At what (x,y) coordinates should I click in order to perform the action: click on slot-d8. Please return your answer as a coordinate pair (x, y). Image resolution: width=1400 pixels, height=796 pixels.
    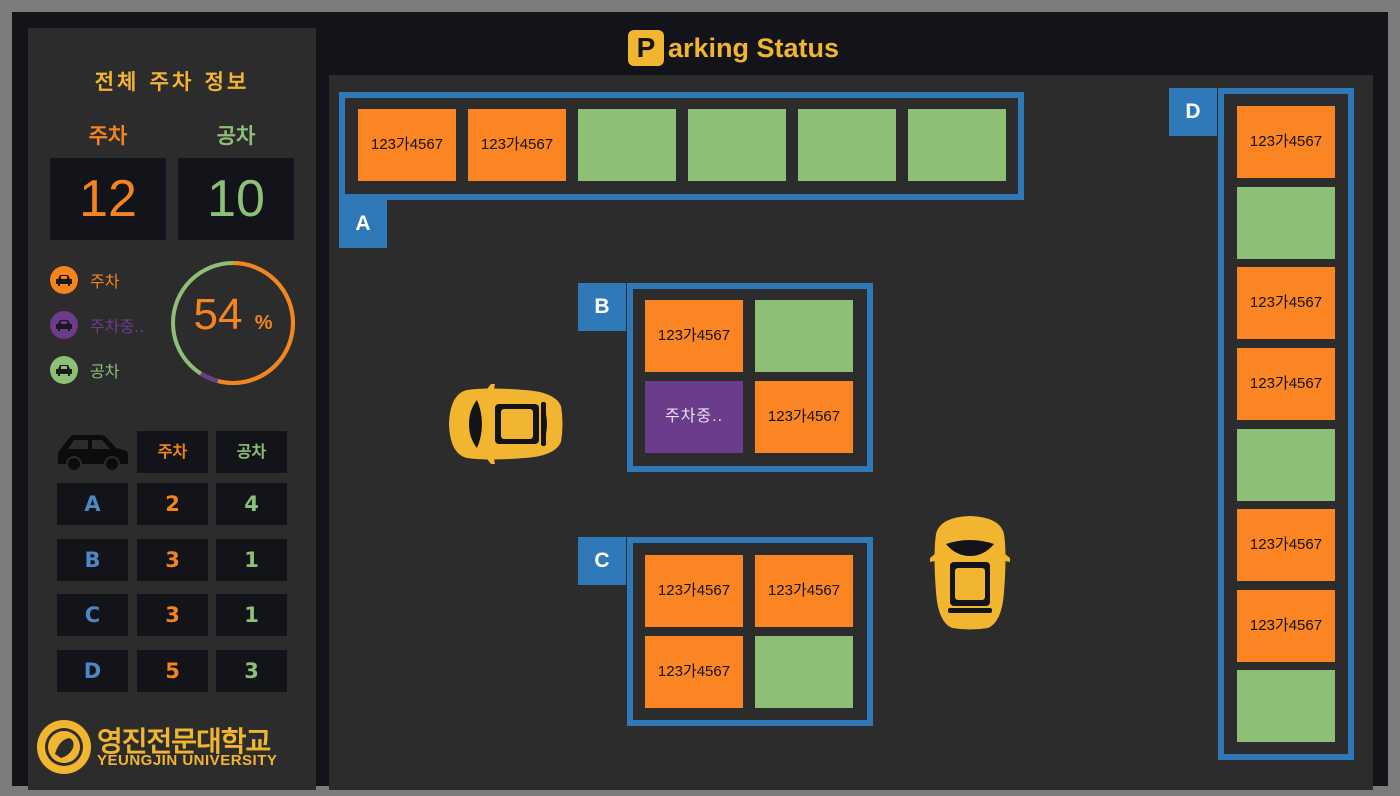
    Looking at the image, I should click on (1286, 706).